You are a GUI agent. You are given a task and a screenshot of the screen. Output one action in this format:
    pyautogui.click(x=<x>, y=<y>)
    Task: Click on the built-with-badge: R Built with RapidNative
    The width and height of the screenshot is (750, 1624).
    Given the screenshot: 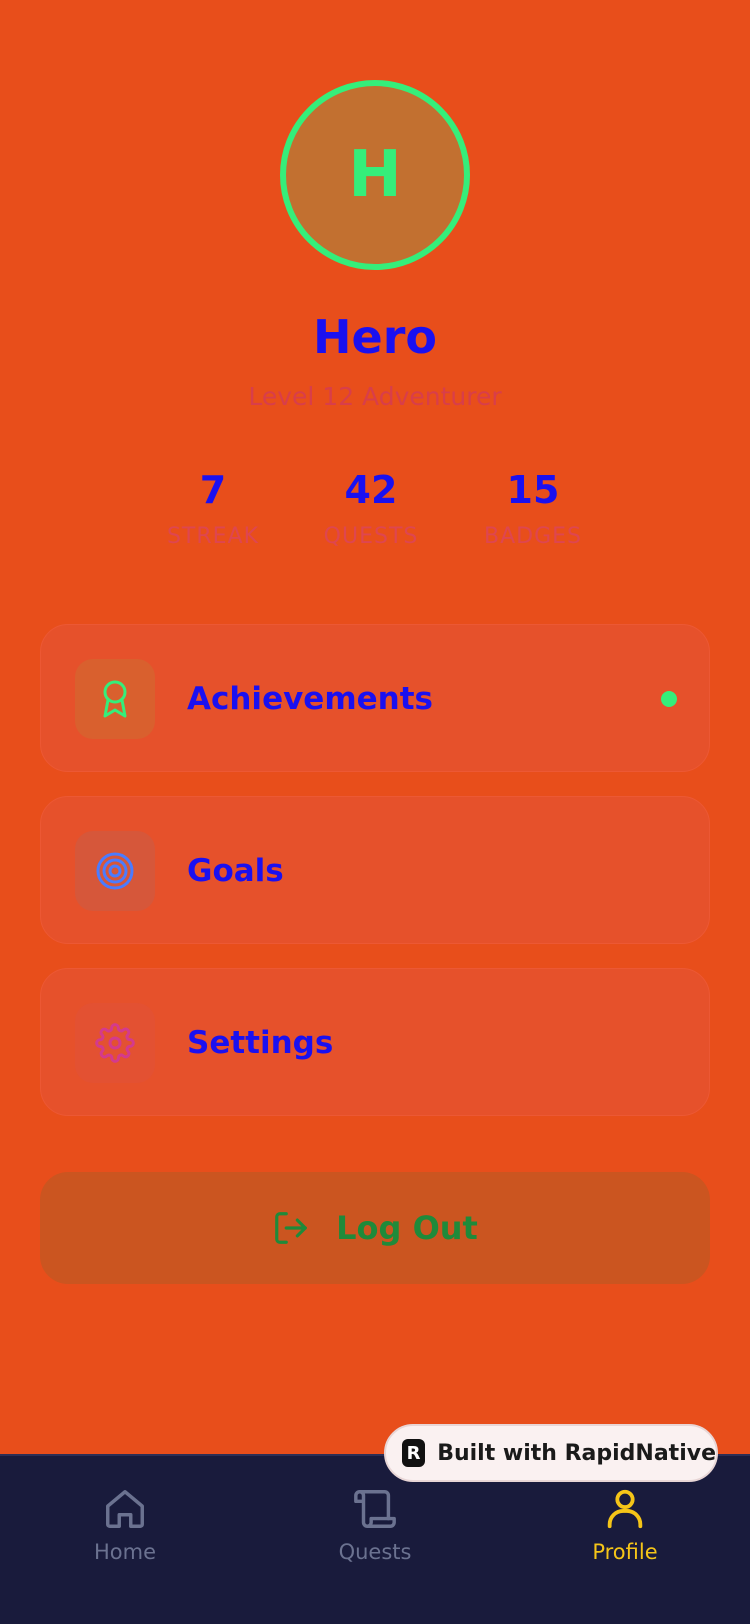 What is the action you would take?
    pyautogui.click(x=551, y=1453)
    